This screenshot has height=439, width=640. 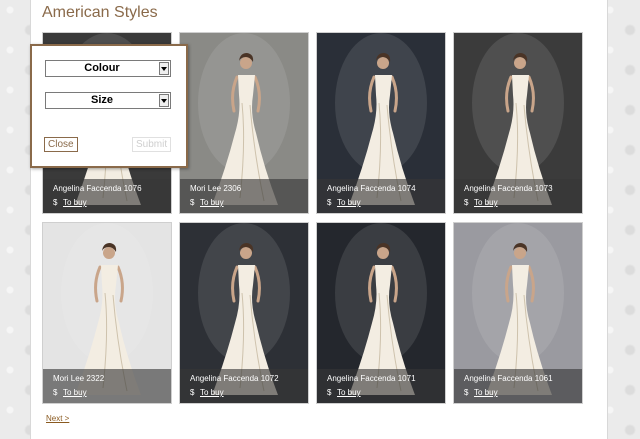 What do you see at coordinates (518, 386) in the screenshot?
I see `product-caption: Angelina Faccenda 1061 $ To buy` at bounding box center [518, 386].